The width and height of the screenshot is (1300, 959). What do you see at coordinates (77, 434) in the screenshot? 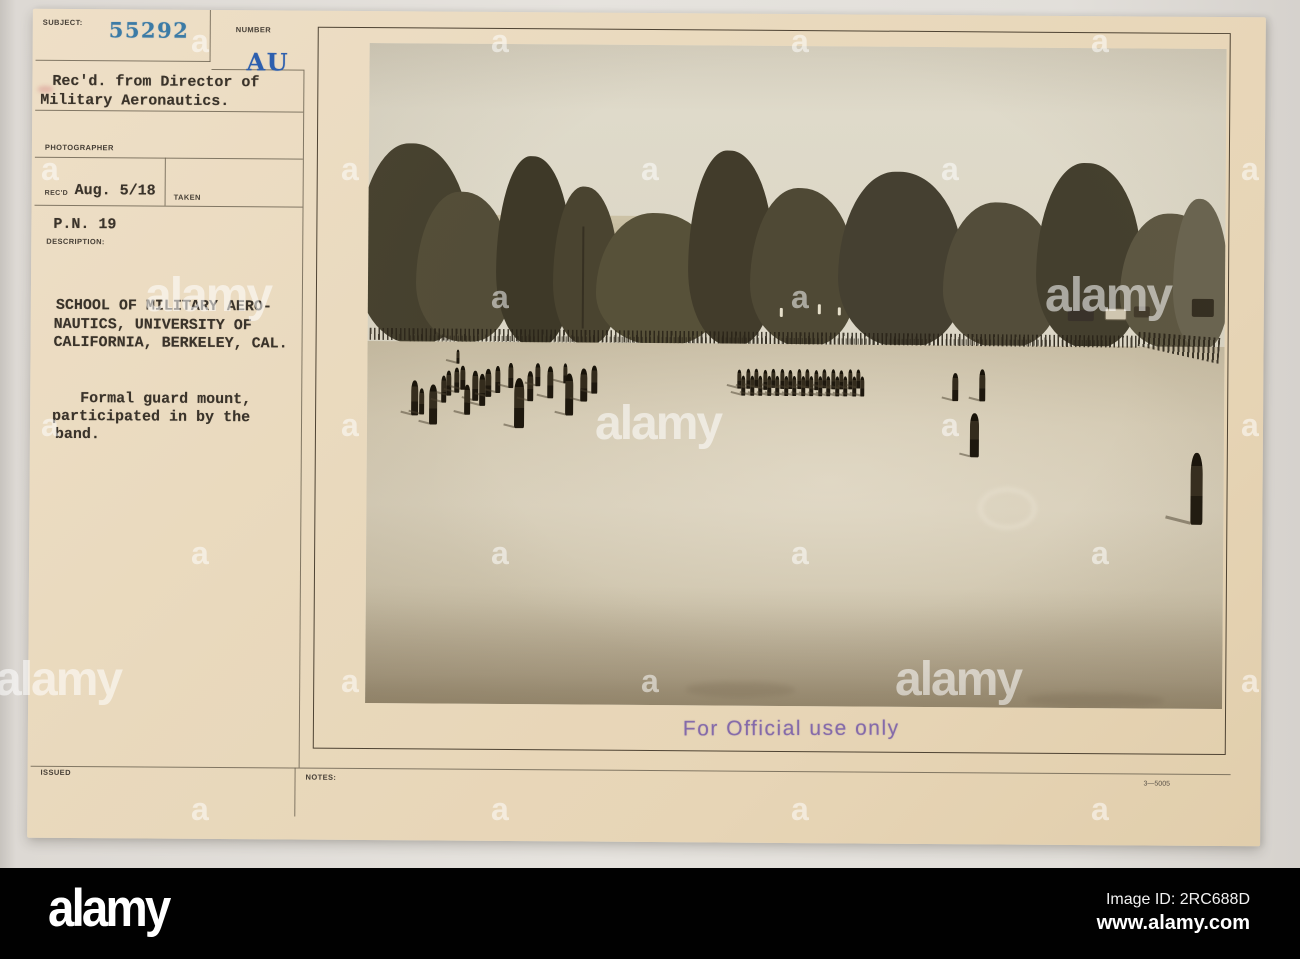
I see `caption-line3: band.` at bounding box center [77, 434].